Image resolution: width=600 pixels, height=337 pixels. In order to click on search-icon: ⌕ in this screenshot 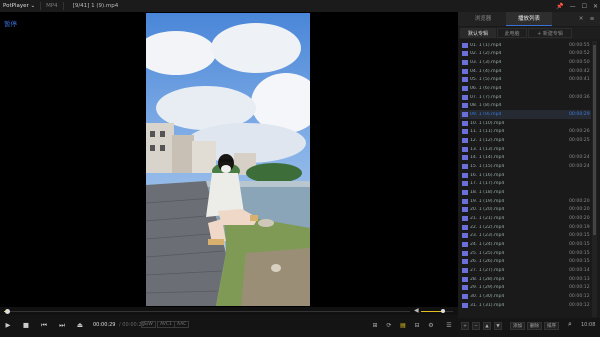, I will do `click(573, 324)`.